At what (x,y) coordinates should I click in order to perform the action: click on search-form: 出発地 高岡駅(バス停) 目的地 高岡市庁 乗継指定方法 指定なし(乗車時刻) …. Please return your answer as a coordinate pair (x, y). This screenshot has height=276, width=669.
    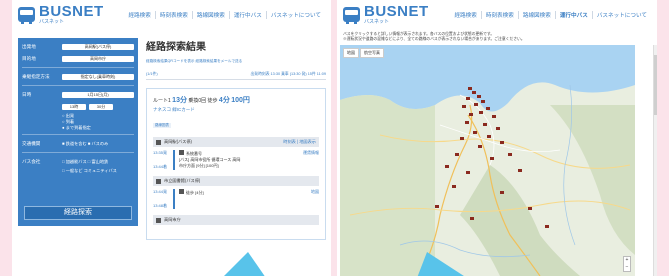
    Looking at the image, I should click on (78, 132).